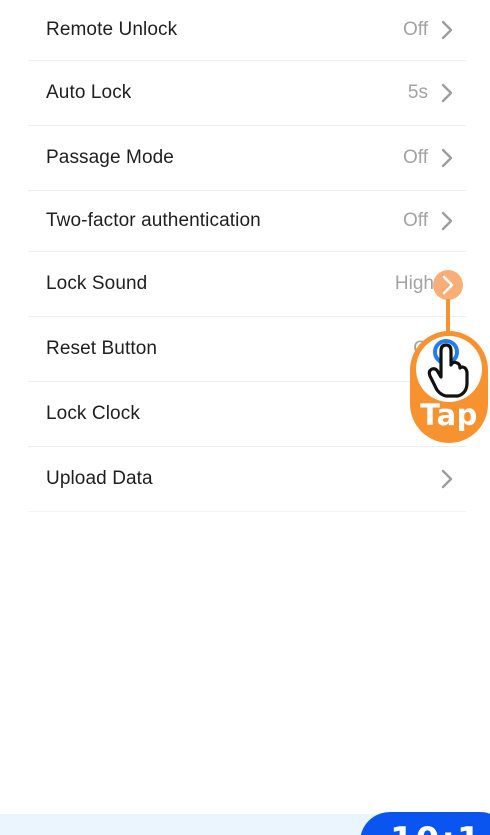 The width and height of the screenshot is (490, 835). I want to click on upload-data-row: Upload Data, so click(247, 479).